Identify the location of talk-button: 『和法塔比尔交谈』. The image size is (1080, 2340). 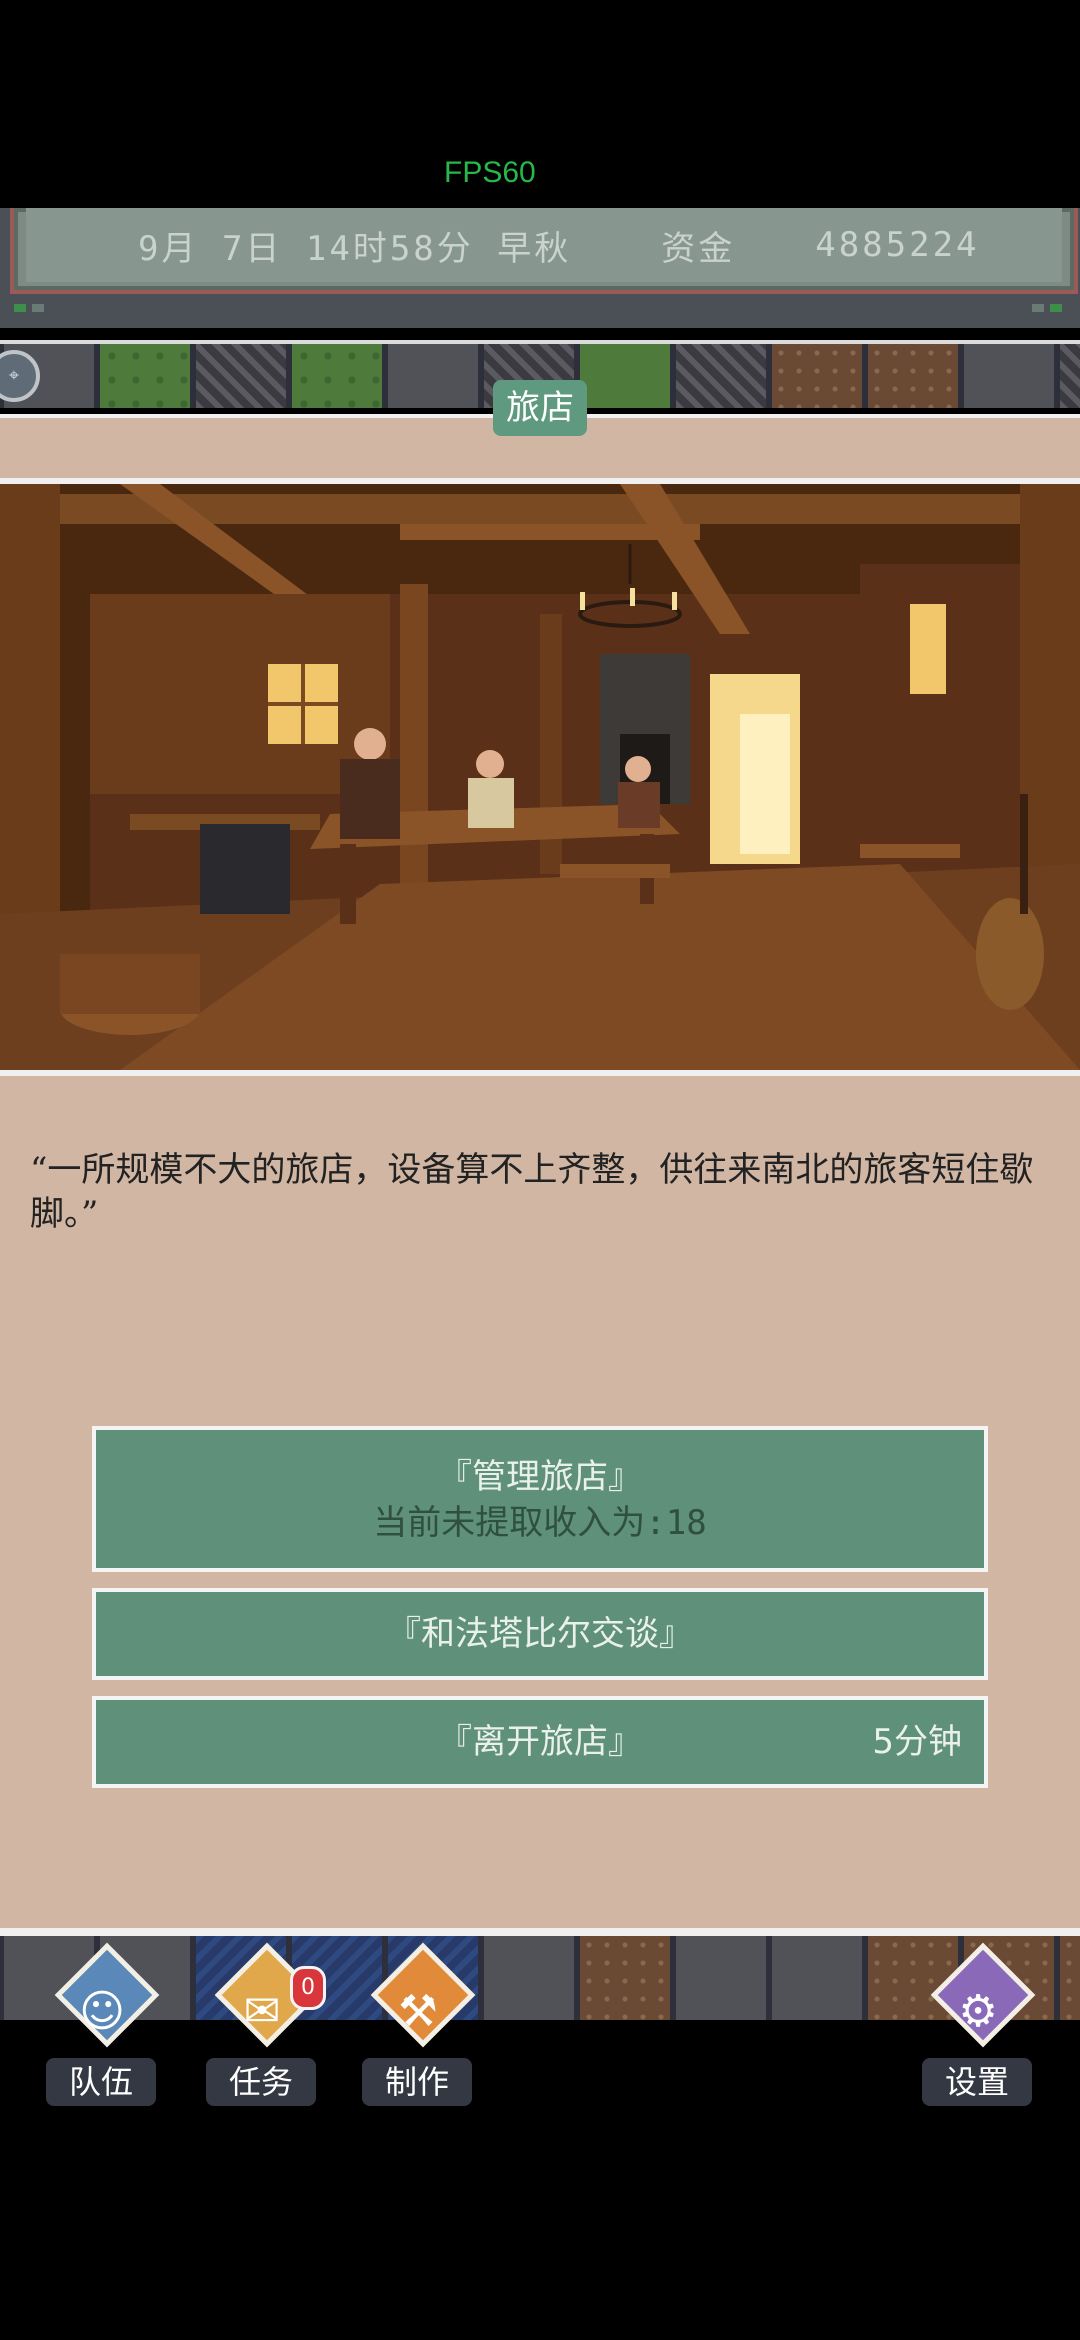
(540, 1634).